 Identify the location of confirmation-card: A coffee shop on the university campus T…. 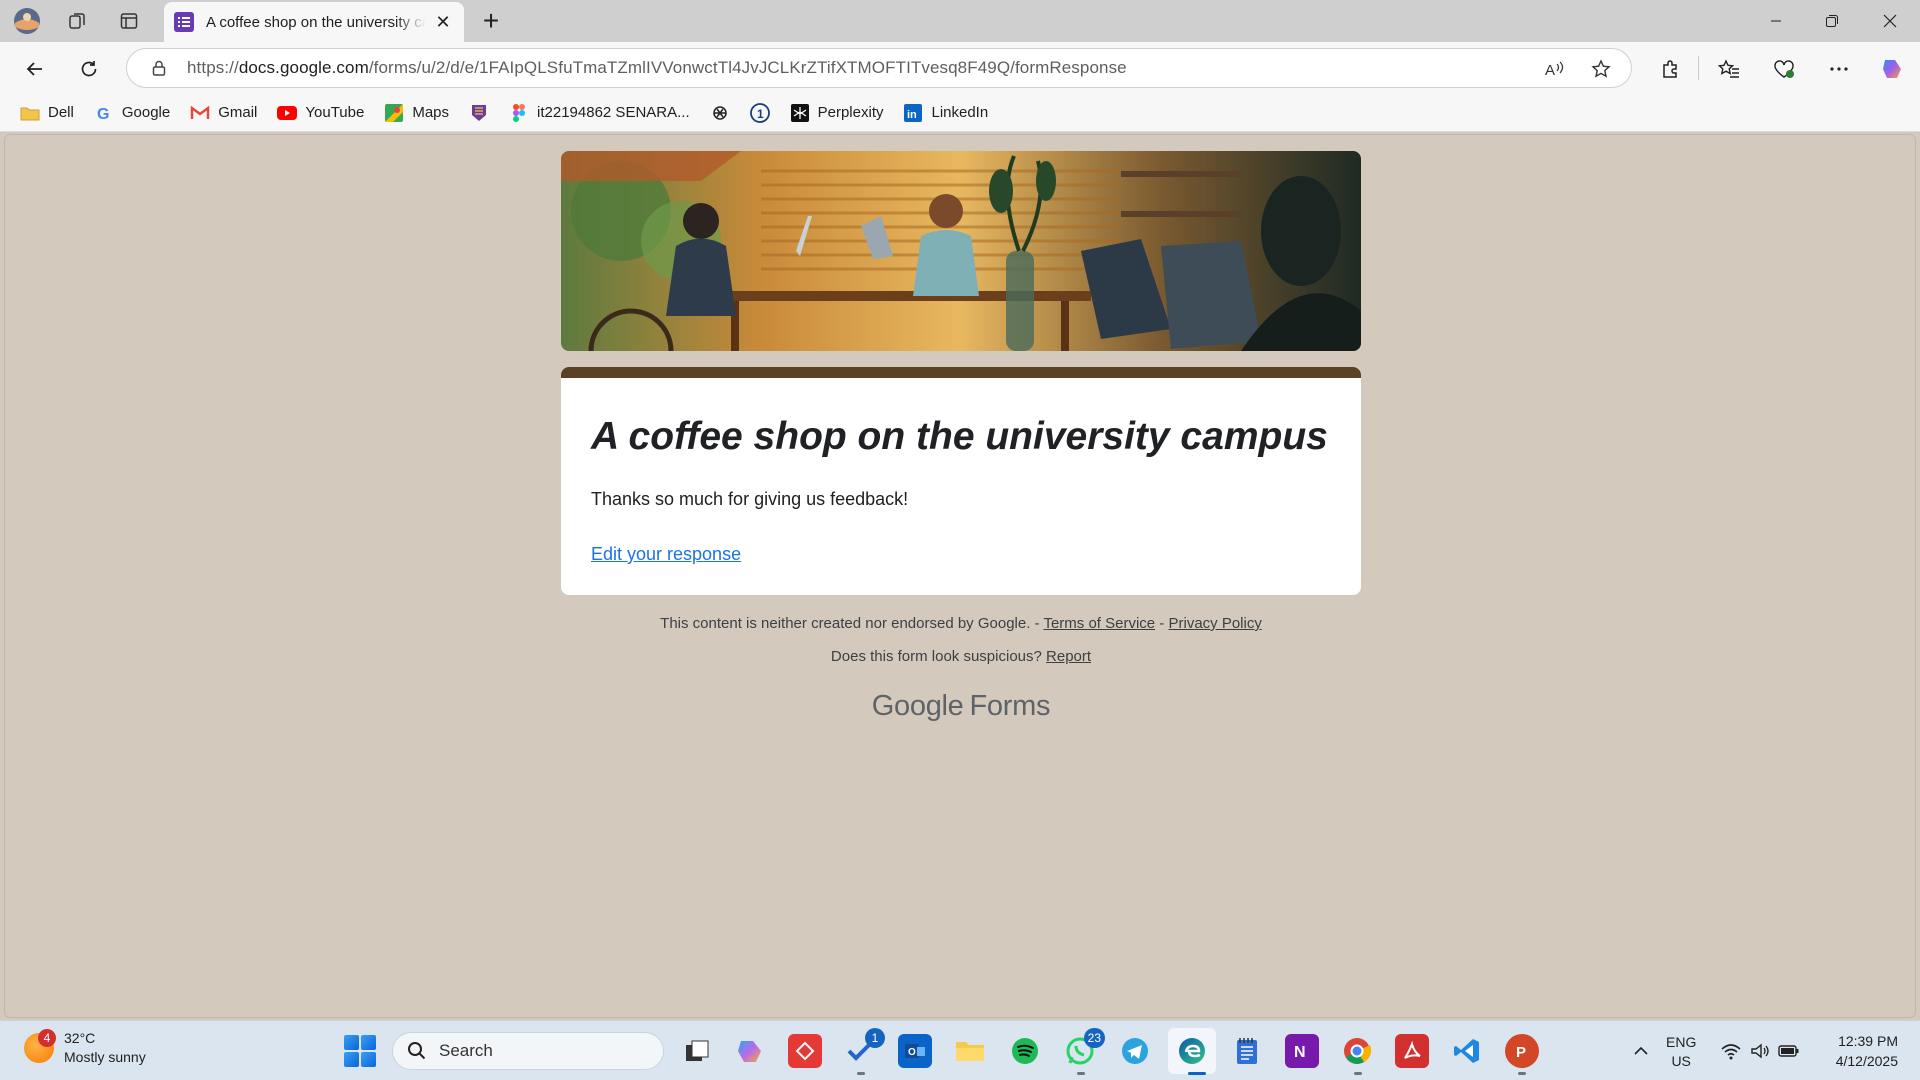
(961, 481).